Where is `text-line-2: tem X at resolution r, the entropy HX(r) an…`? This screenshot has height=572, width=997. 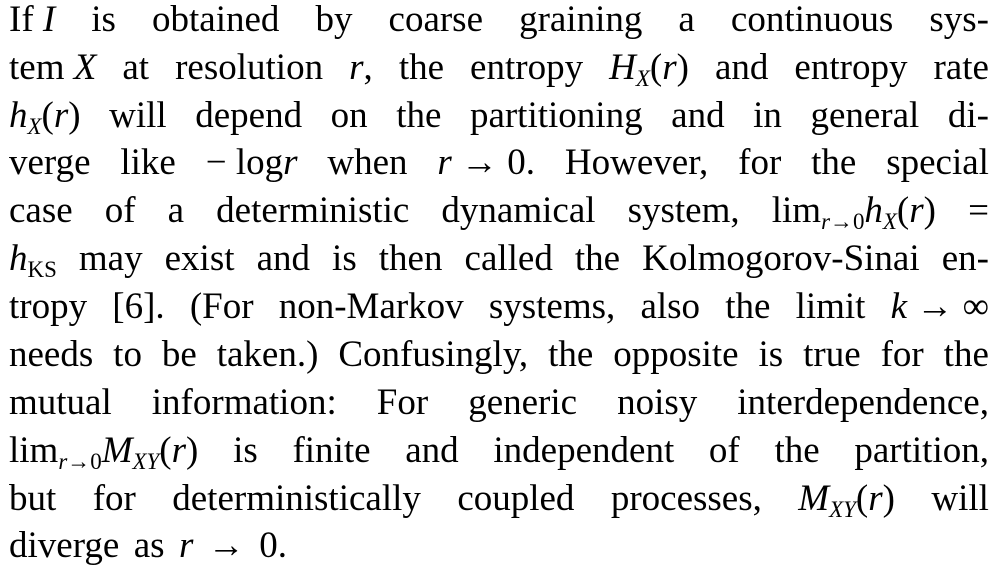 text-line-2: tem X at resolution r, the entropy HX(r) an… is located at coordinates (499, 69).